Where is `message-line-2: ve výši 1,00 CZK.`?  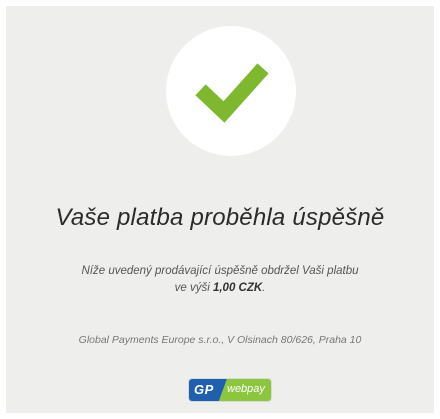 message-line-2: ve výši 1,00 CZK. is located at coordinates (220, 288).